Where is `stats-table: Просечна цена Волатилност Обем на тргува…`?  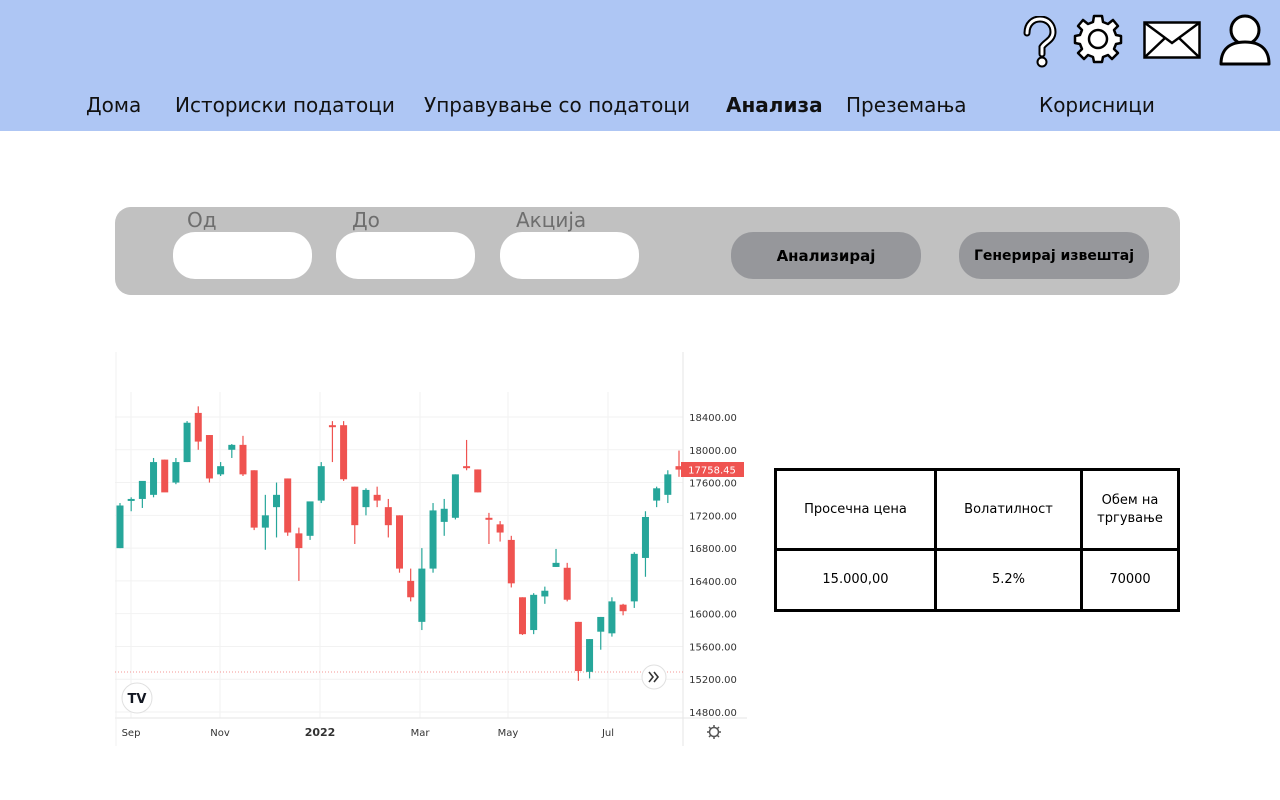
stats-table: Просечна цена Волатилност Обем на тргува… is located at coordinates (977, 540).